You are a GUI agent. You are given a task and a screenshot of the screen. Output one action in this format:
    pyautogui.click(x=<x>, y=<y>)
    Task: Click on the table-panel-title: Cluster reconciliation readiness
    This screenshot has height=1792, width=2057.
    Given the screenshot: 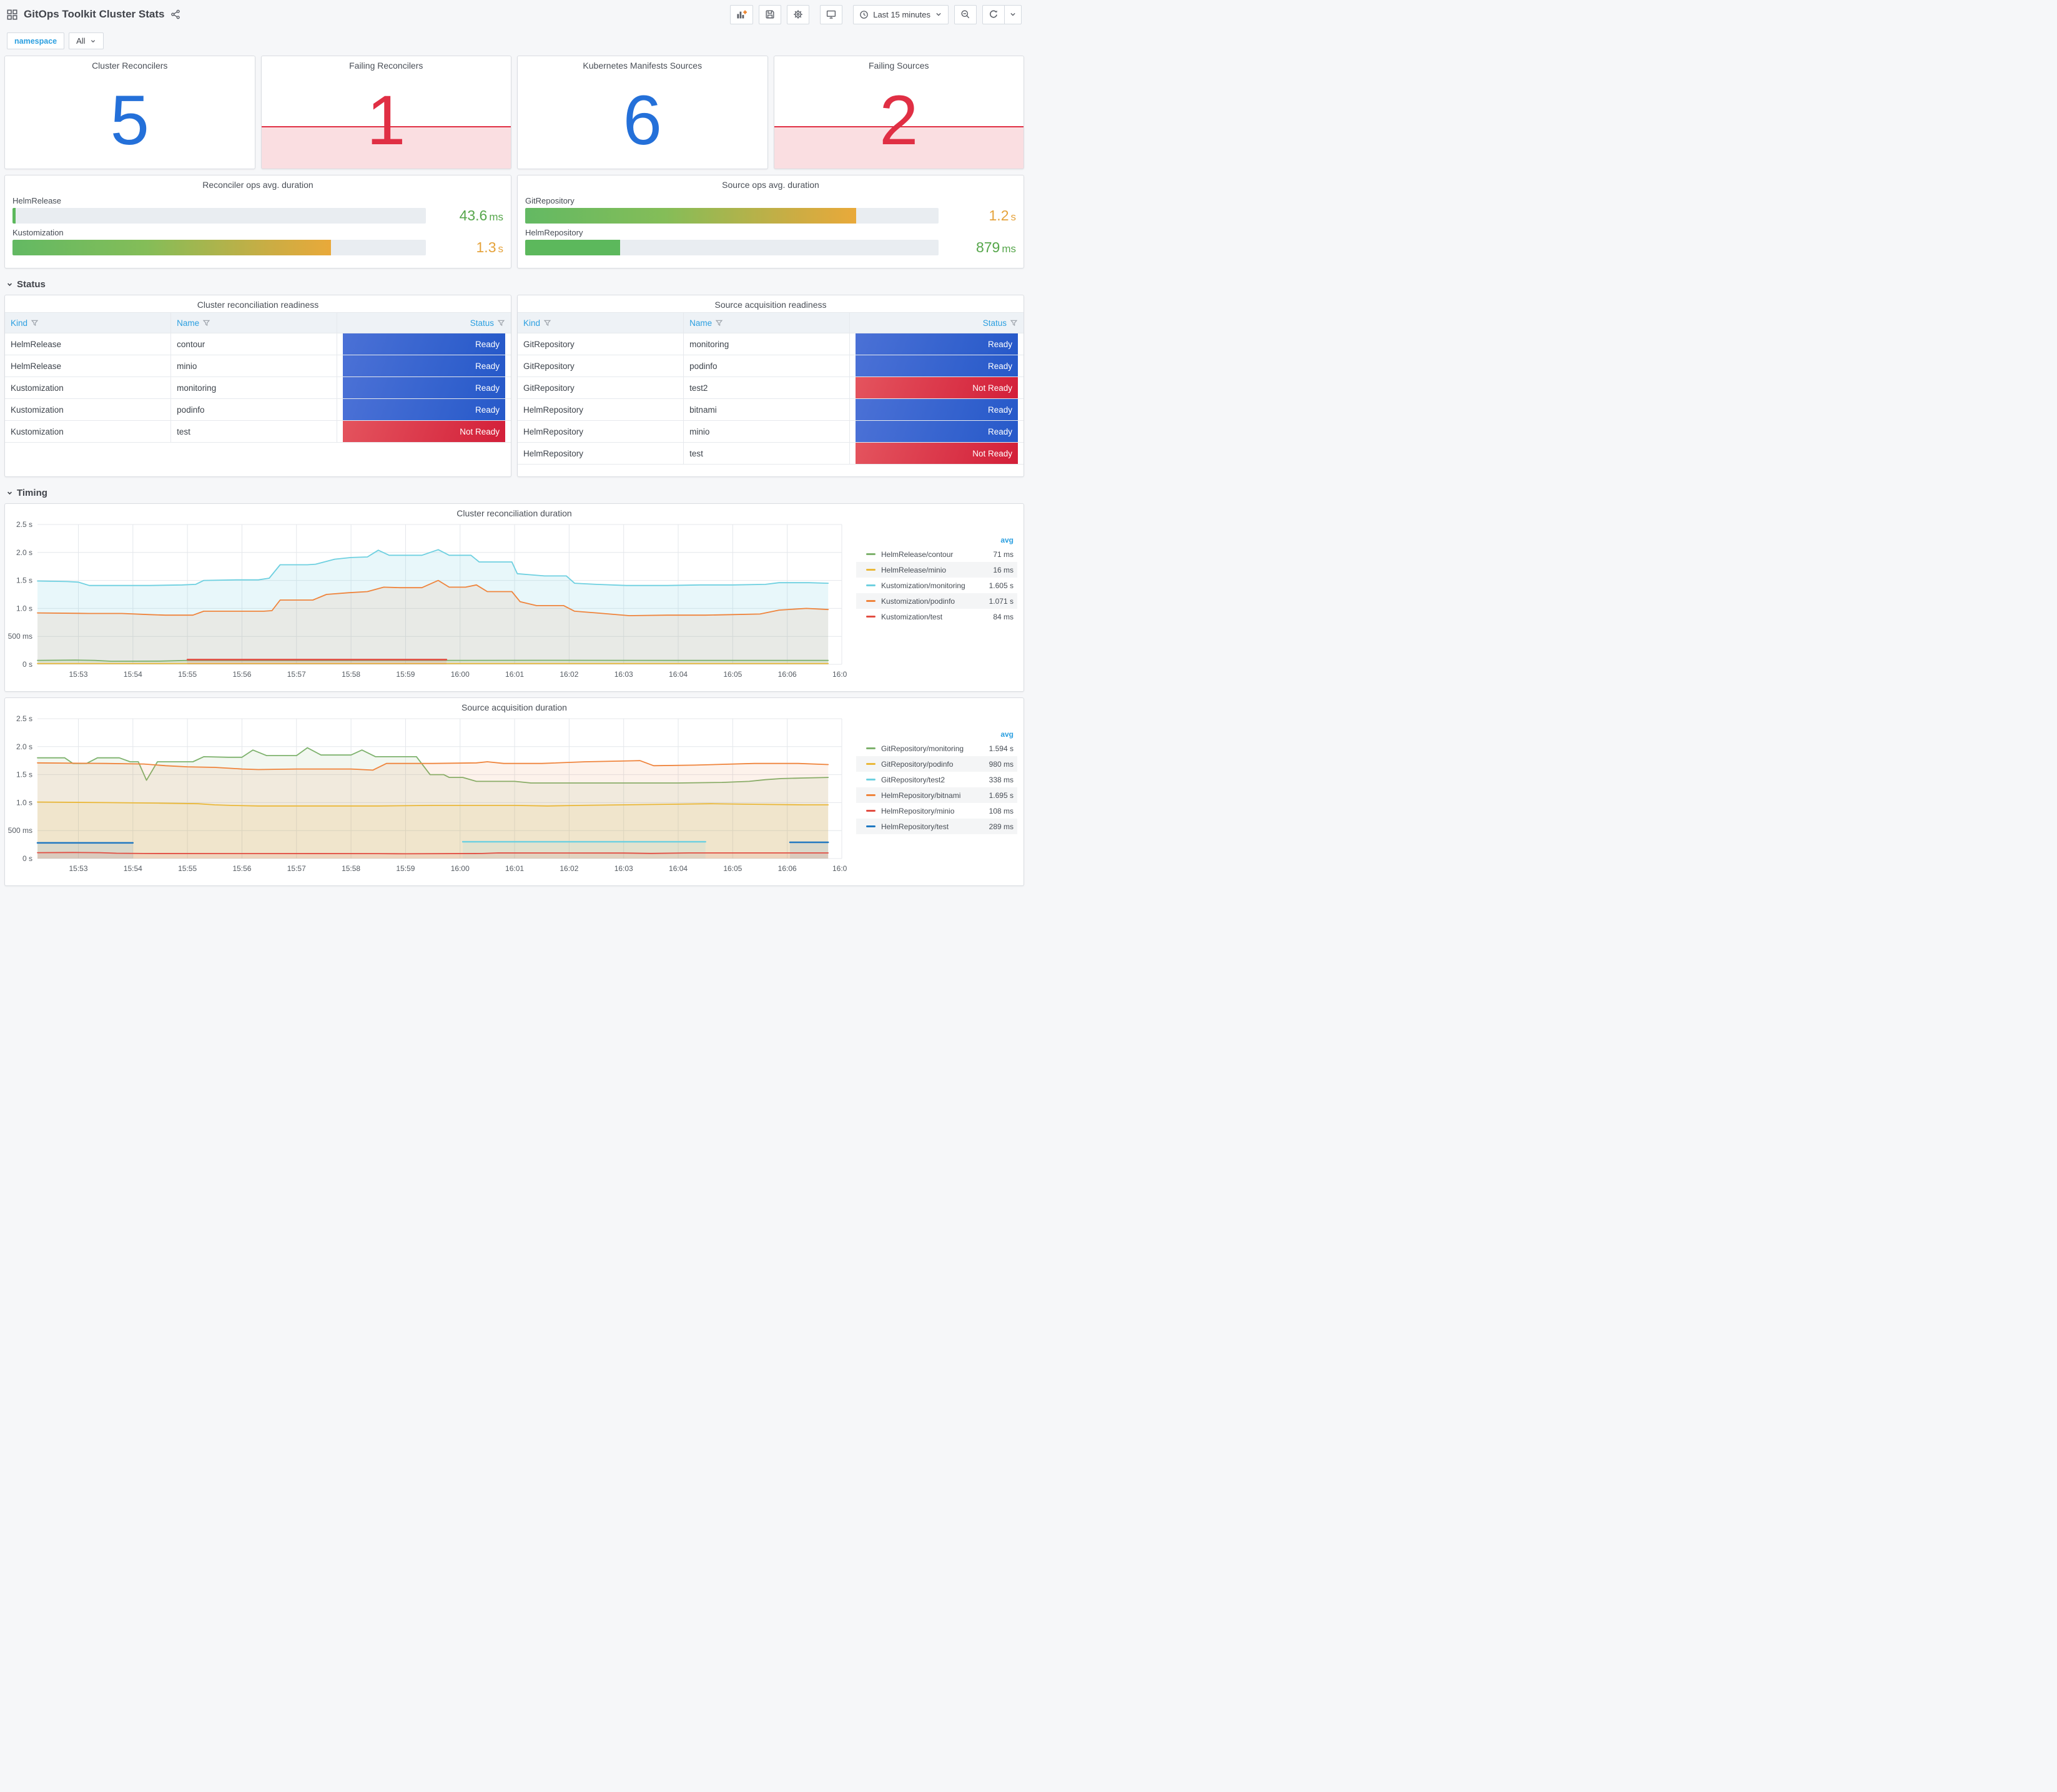 What is the action you would take?
    pyautogui.click(x=258, y=303)
    